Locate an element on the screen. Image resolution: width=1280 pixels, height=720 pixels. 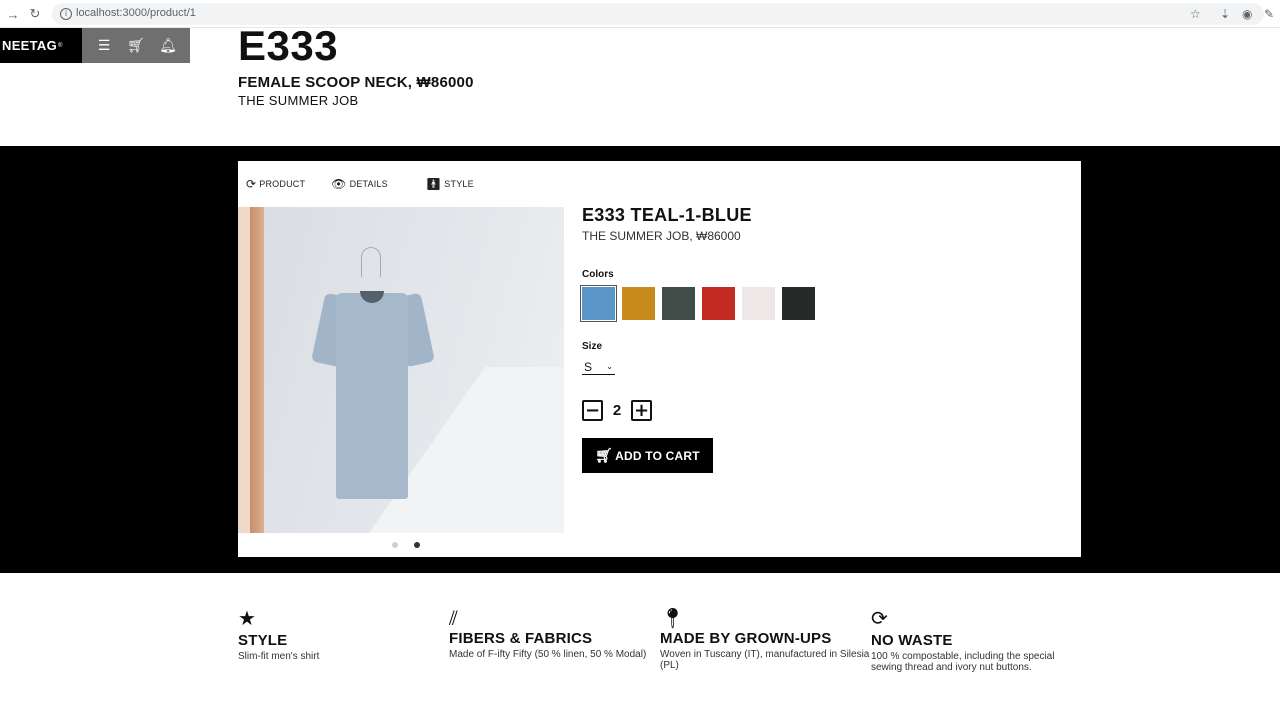
quantity-value: 2 is located at coordinates (617, 410).